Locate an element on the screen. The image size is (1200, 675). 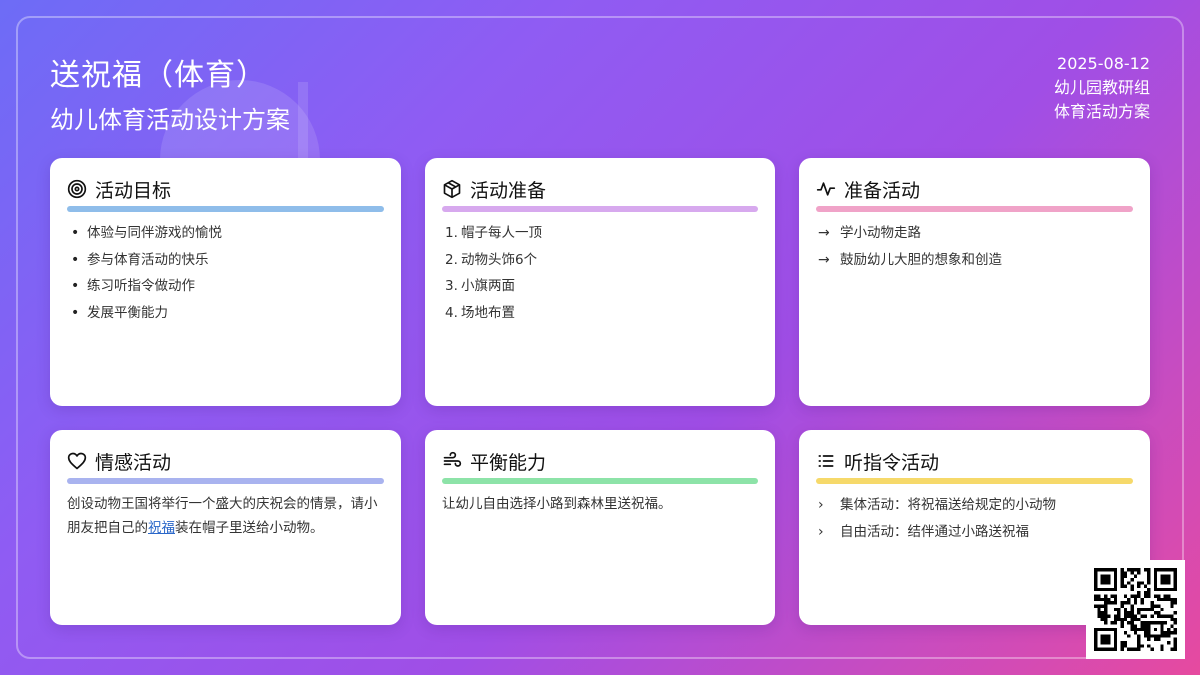
page-meta: 2025-08-12 幼儿园教研组 体育活动方案 is located at coordinates (1102, 88).